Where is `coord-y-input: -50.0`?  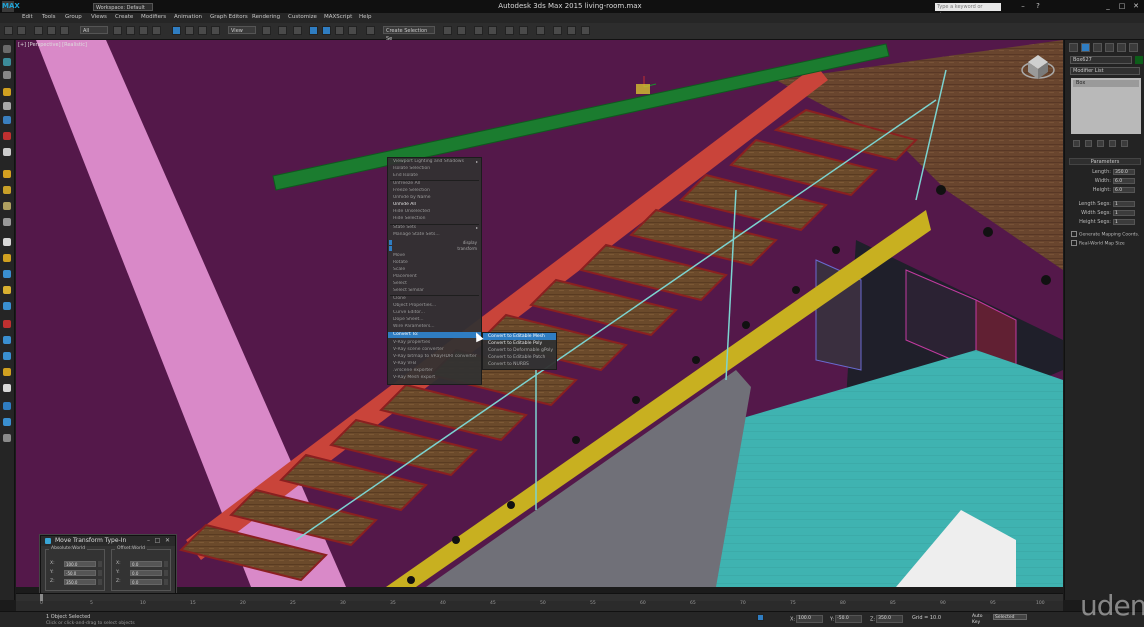
coord-y-input: -50.0 is located at coordinates (849, 619).